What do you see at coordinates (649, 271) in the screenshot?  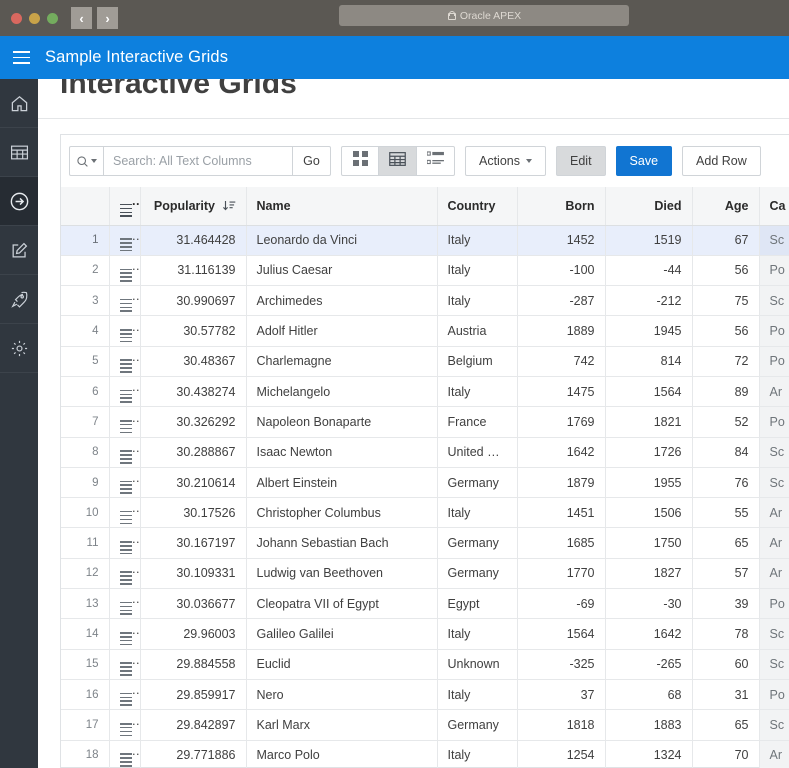 I see `cell-died: -44` at bounding box center [649, 271].